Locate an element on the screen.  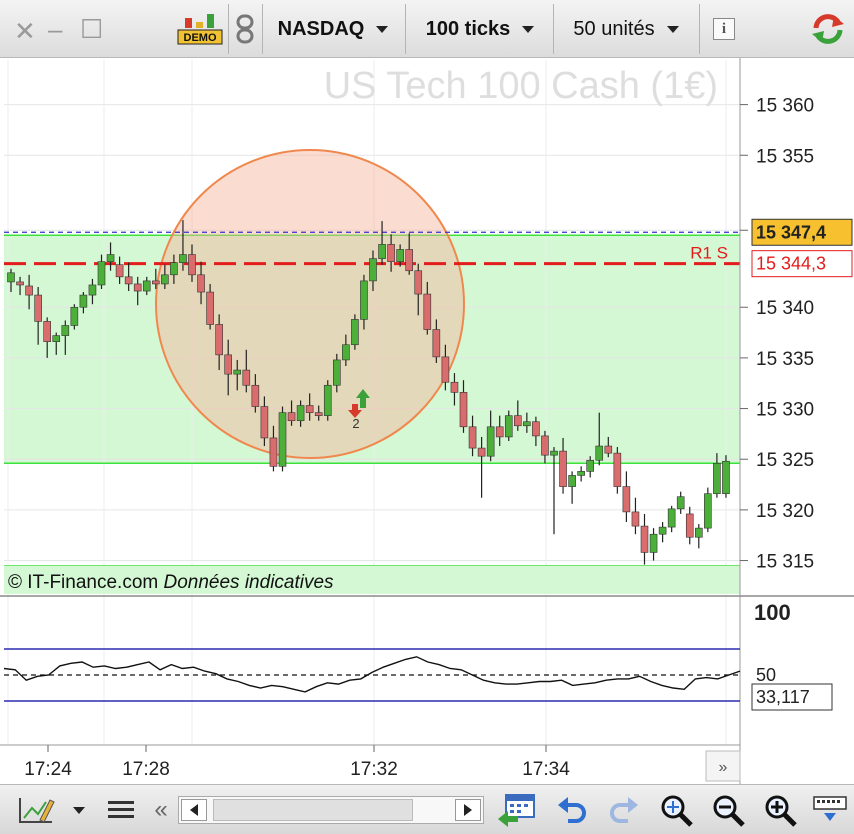
go-to-date-button is located at coordinates (516, 810).